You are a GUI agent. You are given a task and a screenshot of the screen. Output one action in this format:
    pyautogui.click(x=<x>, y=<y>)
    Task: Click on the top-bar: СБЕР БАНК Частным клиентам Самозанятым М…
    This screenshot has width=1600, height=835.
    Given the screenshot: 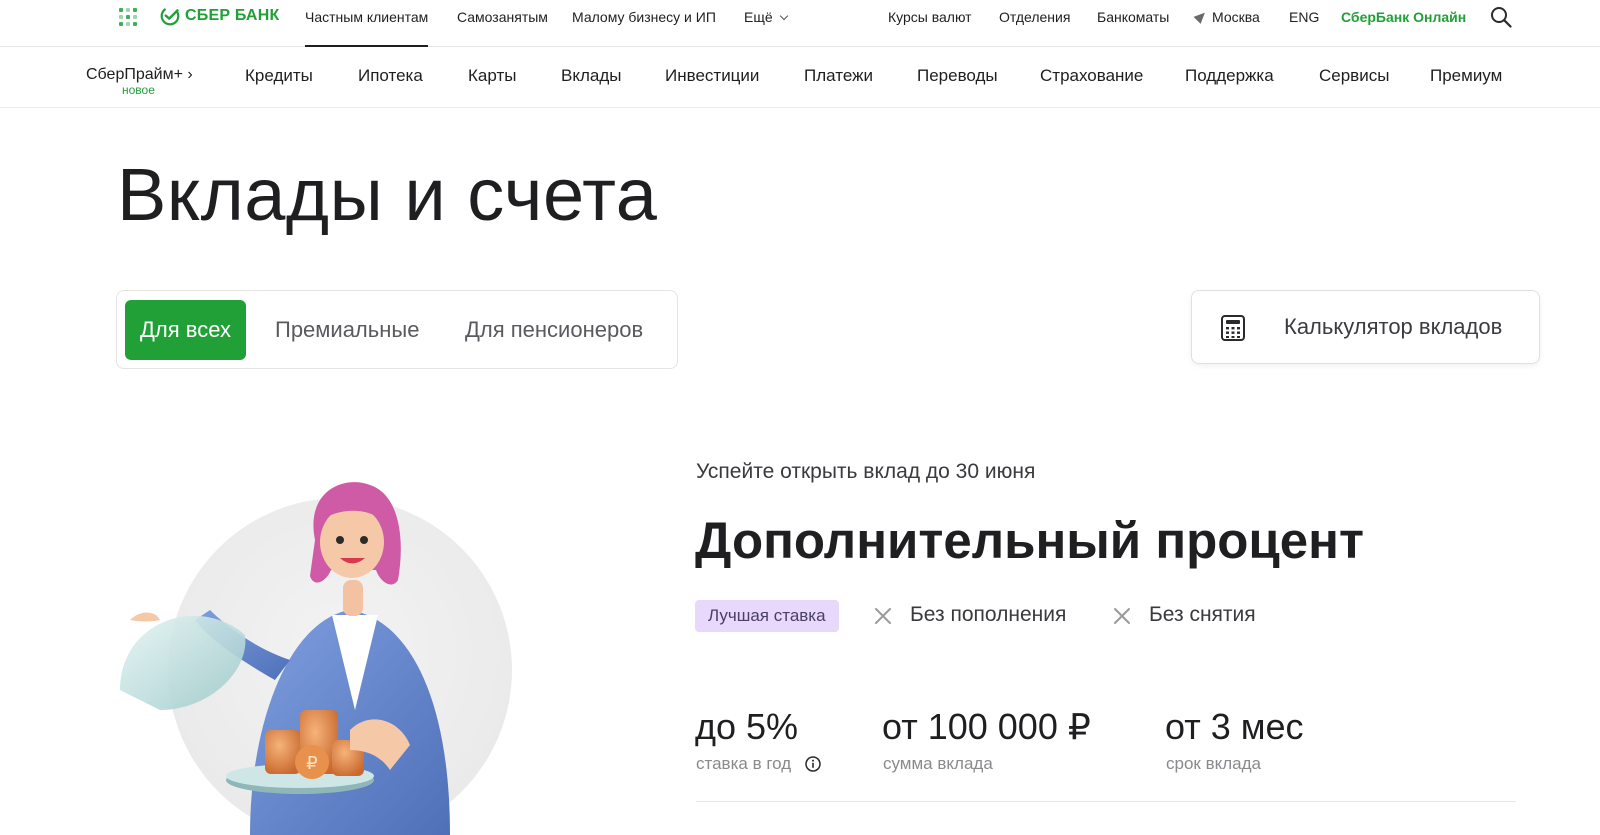 What is the action you would take?
    pyautogui.click(x=800, y=23)
    